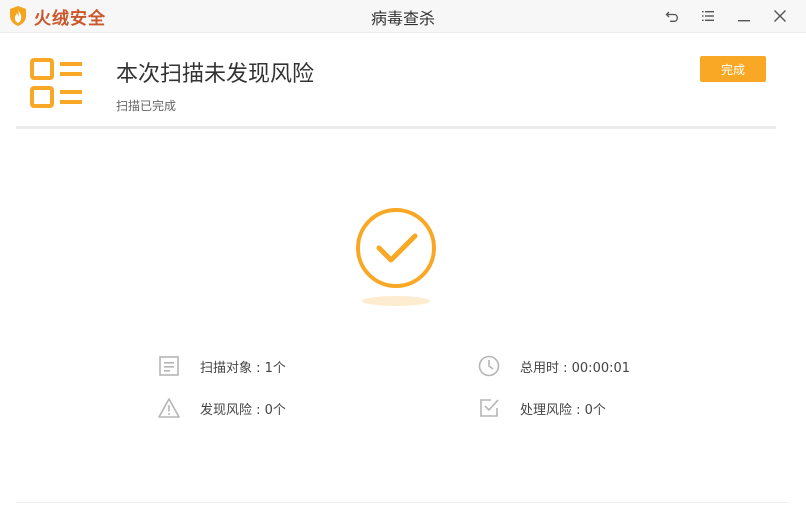  Describe the element at coordinates (215, 74) in the screenshot. I see `result-title: 本次扫描未发现风险` at that location.